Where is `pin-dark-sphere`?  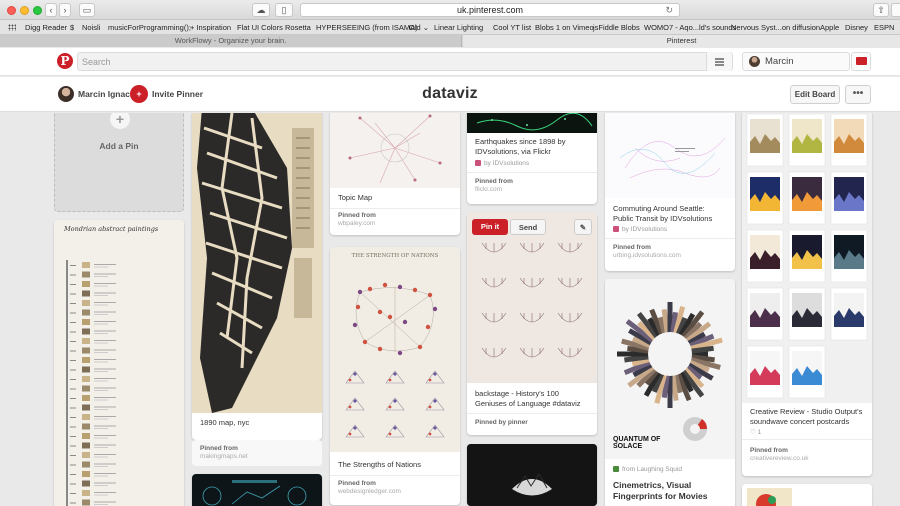 pin-dark-sphere is located at coordinates (532, 475).